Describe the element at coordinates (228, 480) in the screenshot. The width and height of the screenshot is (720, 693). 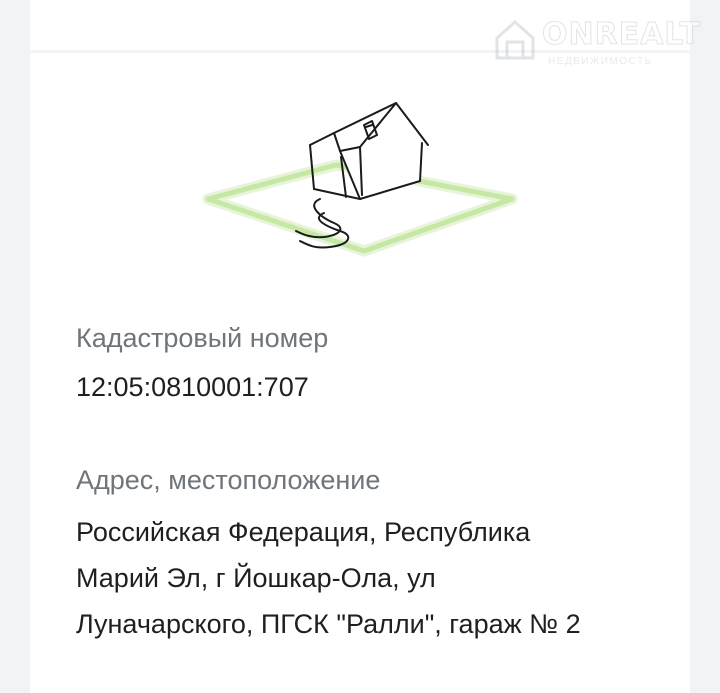
I see `address-label: Адрес, местоположение` at that location.